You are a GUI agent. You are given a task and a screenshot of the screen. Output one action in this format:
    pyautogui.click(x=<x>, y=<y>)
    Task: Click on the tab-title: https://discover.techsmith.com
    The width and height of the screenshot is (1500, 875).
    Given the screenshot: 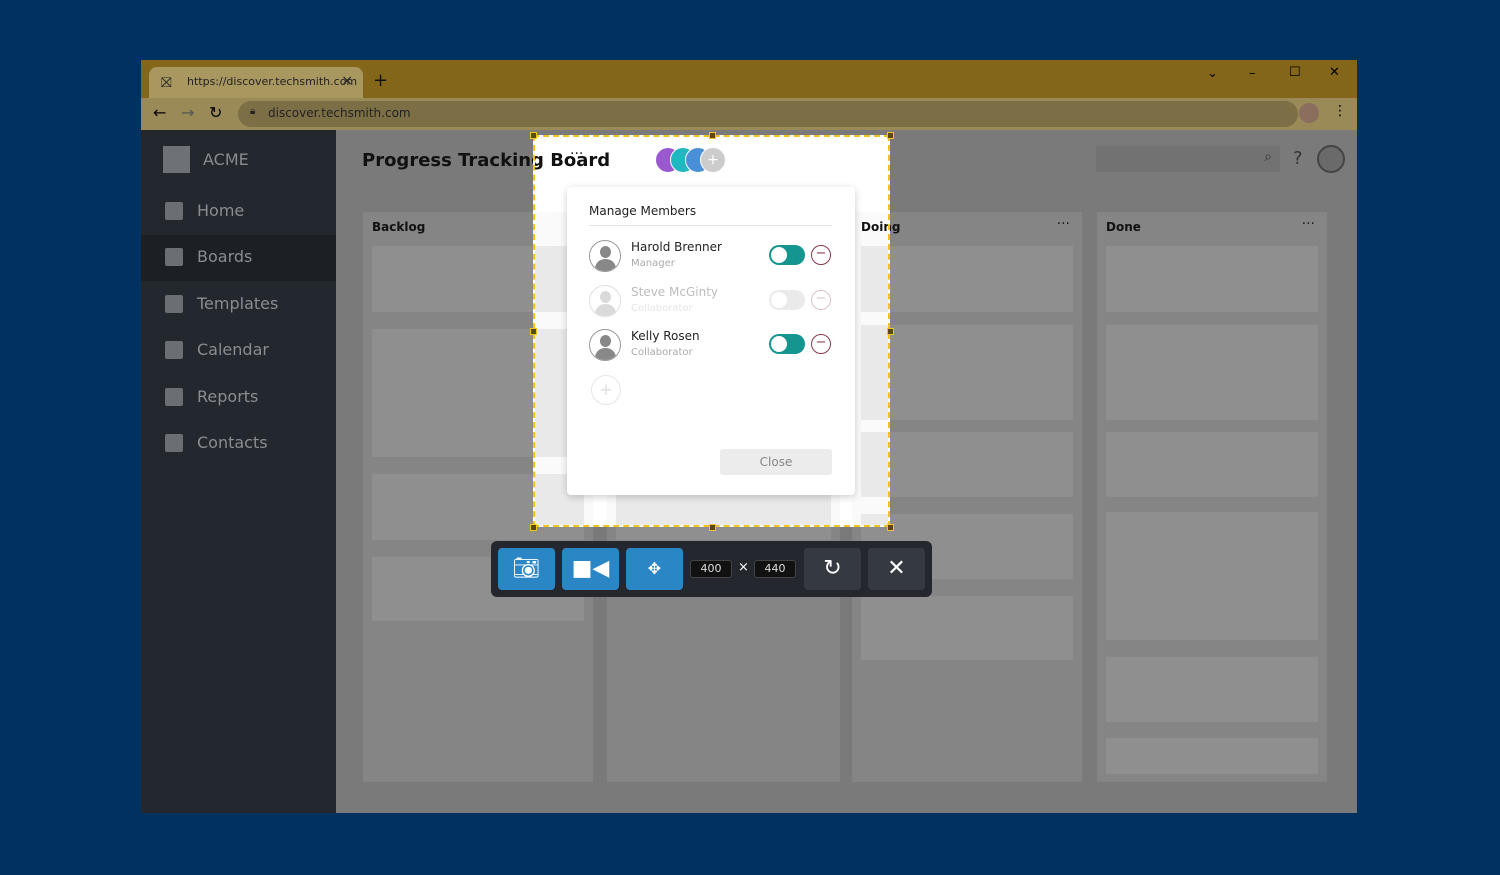 What is the action you would take?
    pyautogui.click(x=272, y=81)
    